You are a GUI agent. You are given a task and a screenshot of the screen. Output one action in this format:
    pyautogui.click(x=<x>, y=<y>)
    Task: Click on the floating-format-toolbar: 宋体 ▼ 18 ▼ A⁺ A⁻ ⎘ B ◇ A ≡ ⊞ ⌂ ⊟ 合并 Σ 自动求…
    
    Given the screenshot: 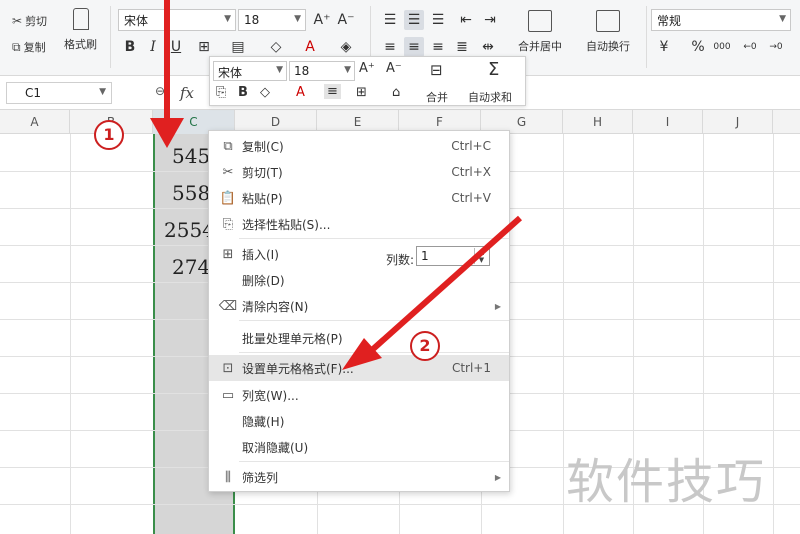 What is the action you would take?
    pyautogui.click(x=367, y=81)
    